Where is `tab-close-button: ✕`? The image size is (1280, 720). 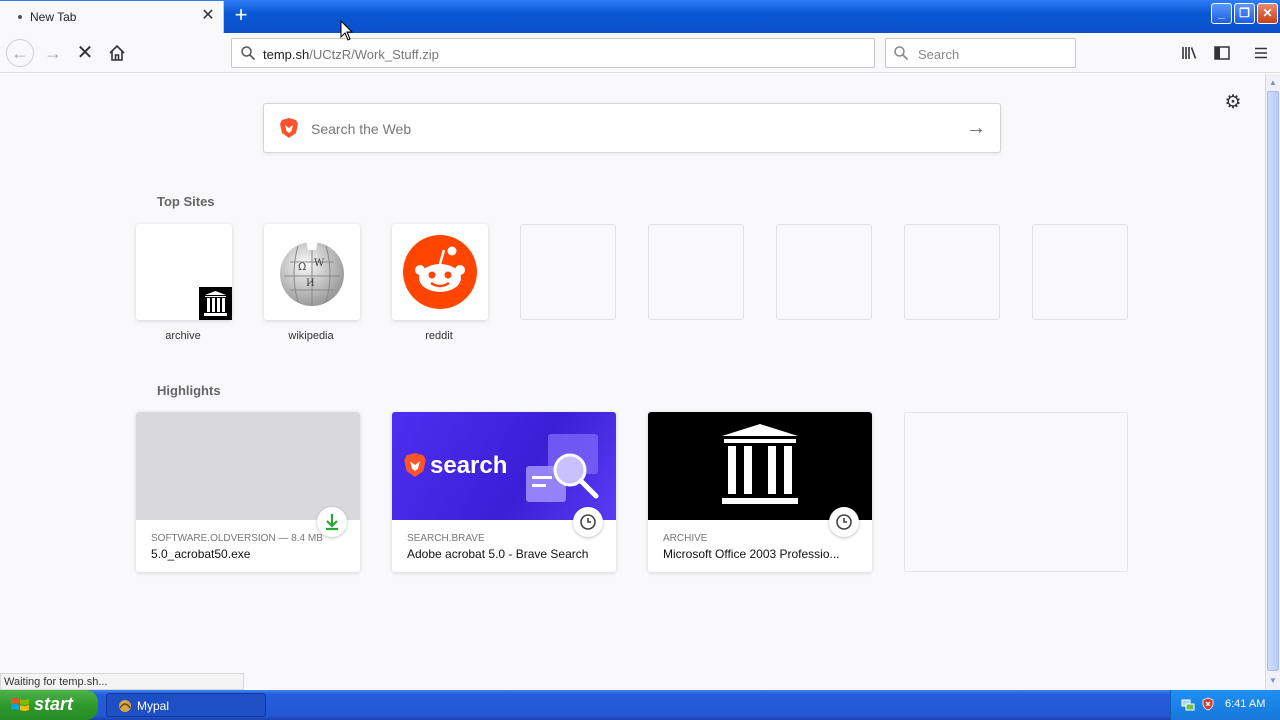 tab-close-button: ✕ is located at coordinates (208, 16).